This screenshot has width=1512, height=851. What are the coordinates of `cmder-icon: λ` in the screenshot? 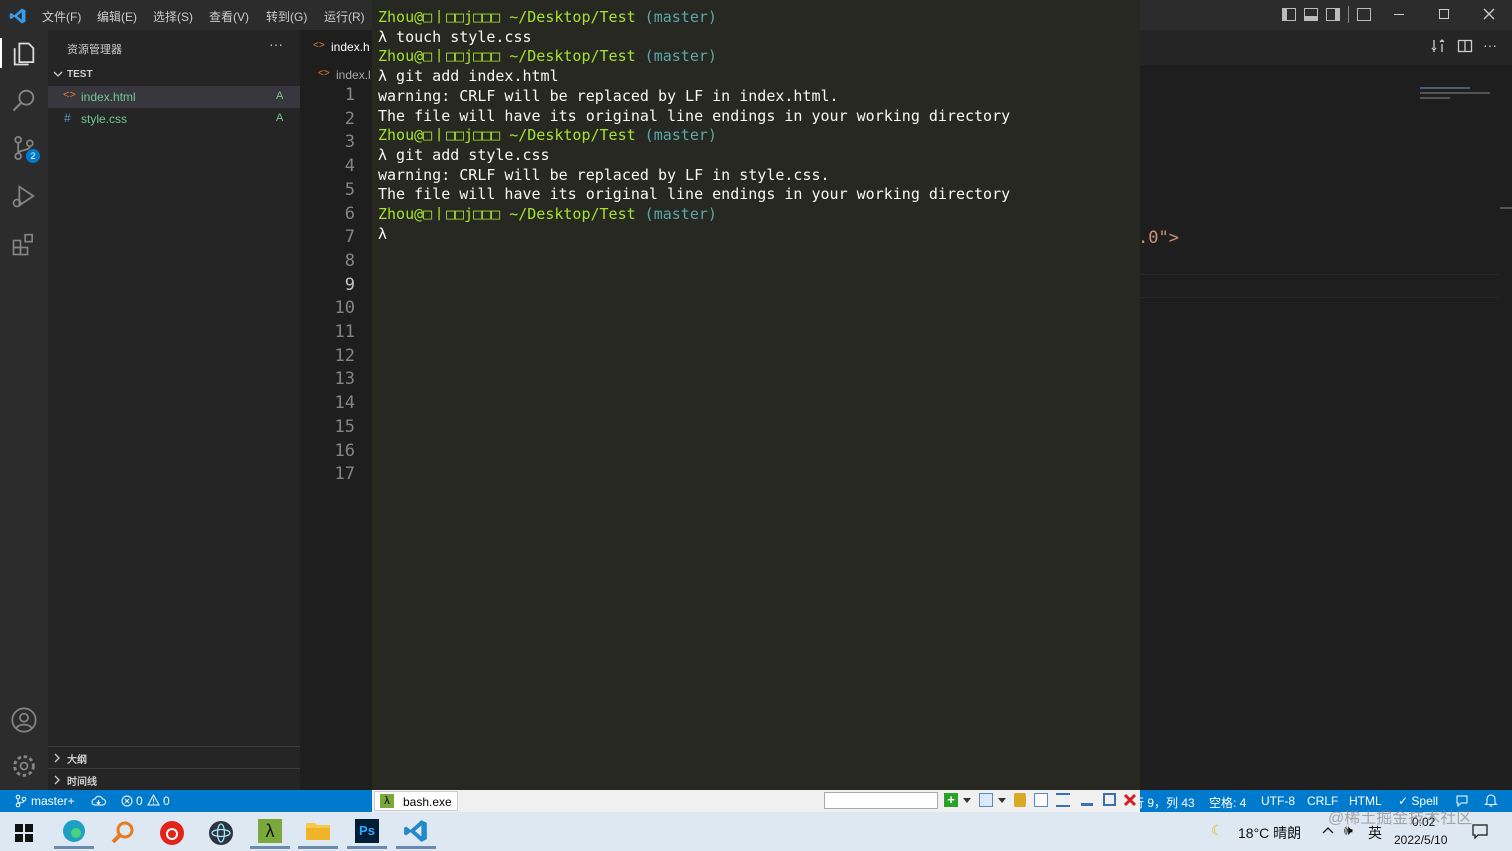 It's located at (270, 832).